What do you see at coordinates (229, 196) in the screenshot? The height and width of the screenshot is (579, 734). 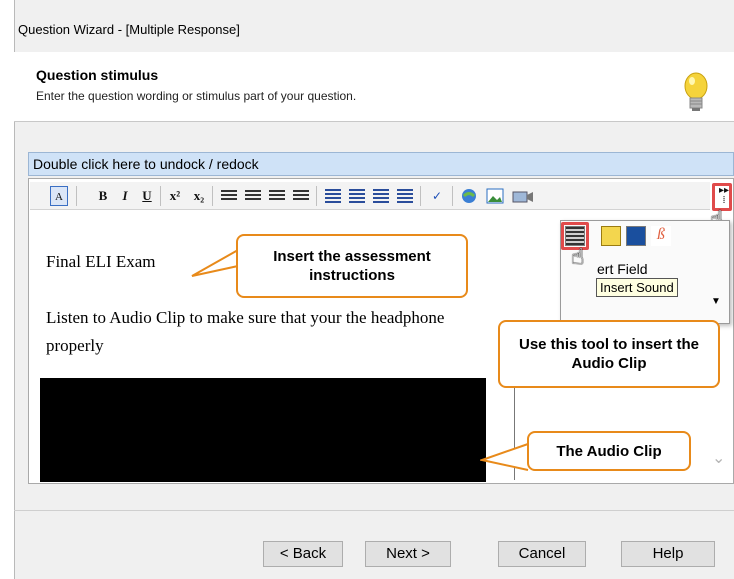 I see `align-left-icon` at bounding box center [229, 196].